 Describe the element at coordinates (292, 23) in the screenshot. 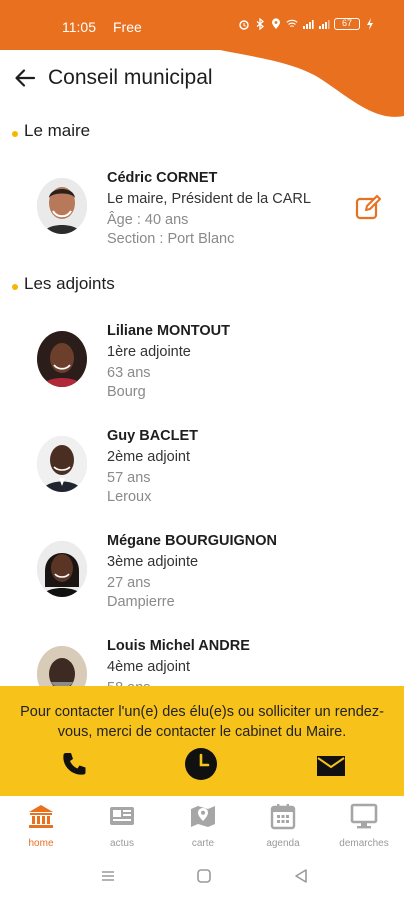

I see `wifi-icon` at that location.